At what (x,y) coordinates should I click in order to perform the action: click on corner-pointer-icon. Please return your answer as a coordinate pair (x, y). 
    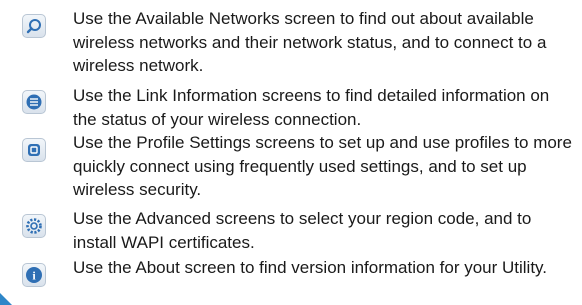
    Looking at the image, I should click on (6, 299).